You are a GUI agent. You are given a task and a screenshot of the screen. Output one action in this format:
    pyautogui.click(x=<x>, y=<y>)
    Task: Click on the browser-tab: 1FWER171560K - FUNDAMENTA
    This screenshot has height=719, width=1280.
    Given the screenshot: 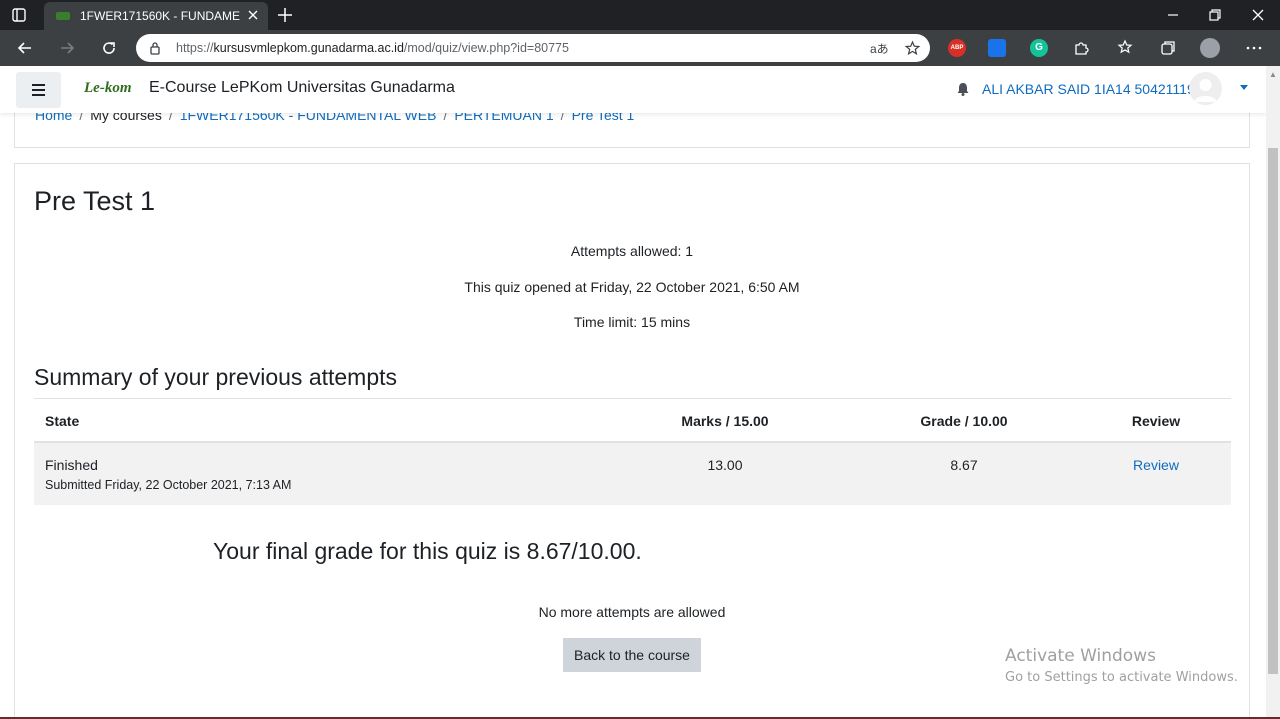 What is the action you would take?
    pyautogui.click(x=156, y=16)
    